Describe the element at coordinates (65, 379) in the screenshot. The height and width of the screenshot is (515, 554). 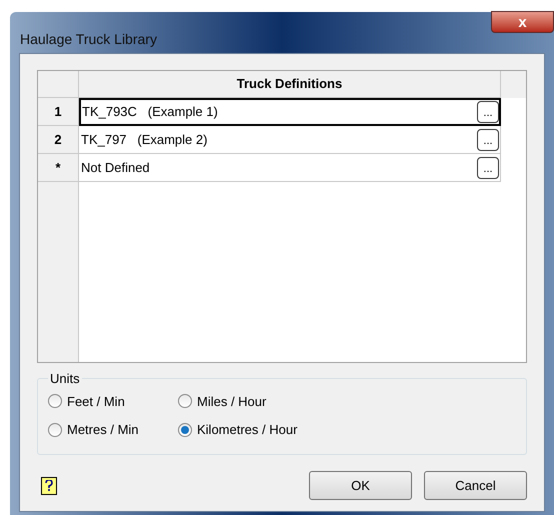
I see `group-title: Units` at that location.